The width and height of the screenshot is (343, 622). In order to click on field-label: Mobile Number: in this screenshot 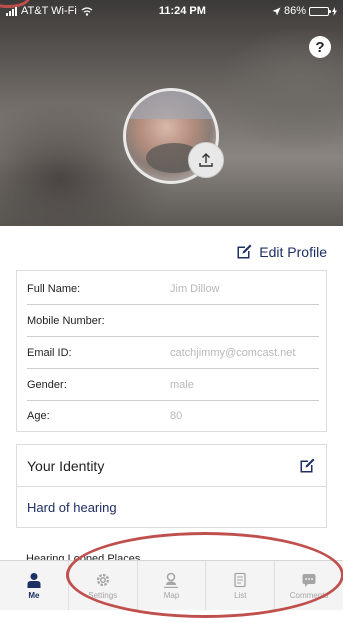, I will do `click(66, 320)`.